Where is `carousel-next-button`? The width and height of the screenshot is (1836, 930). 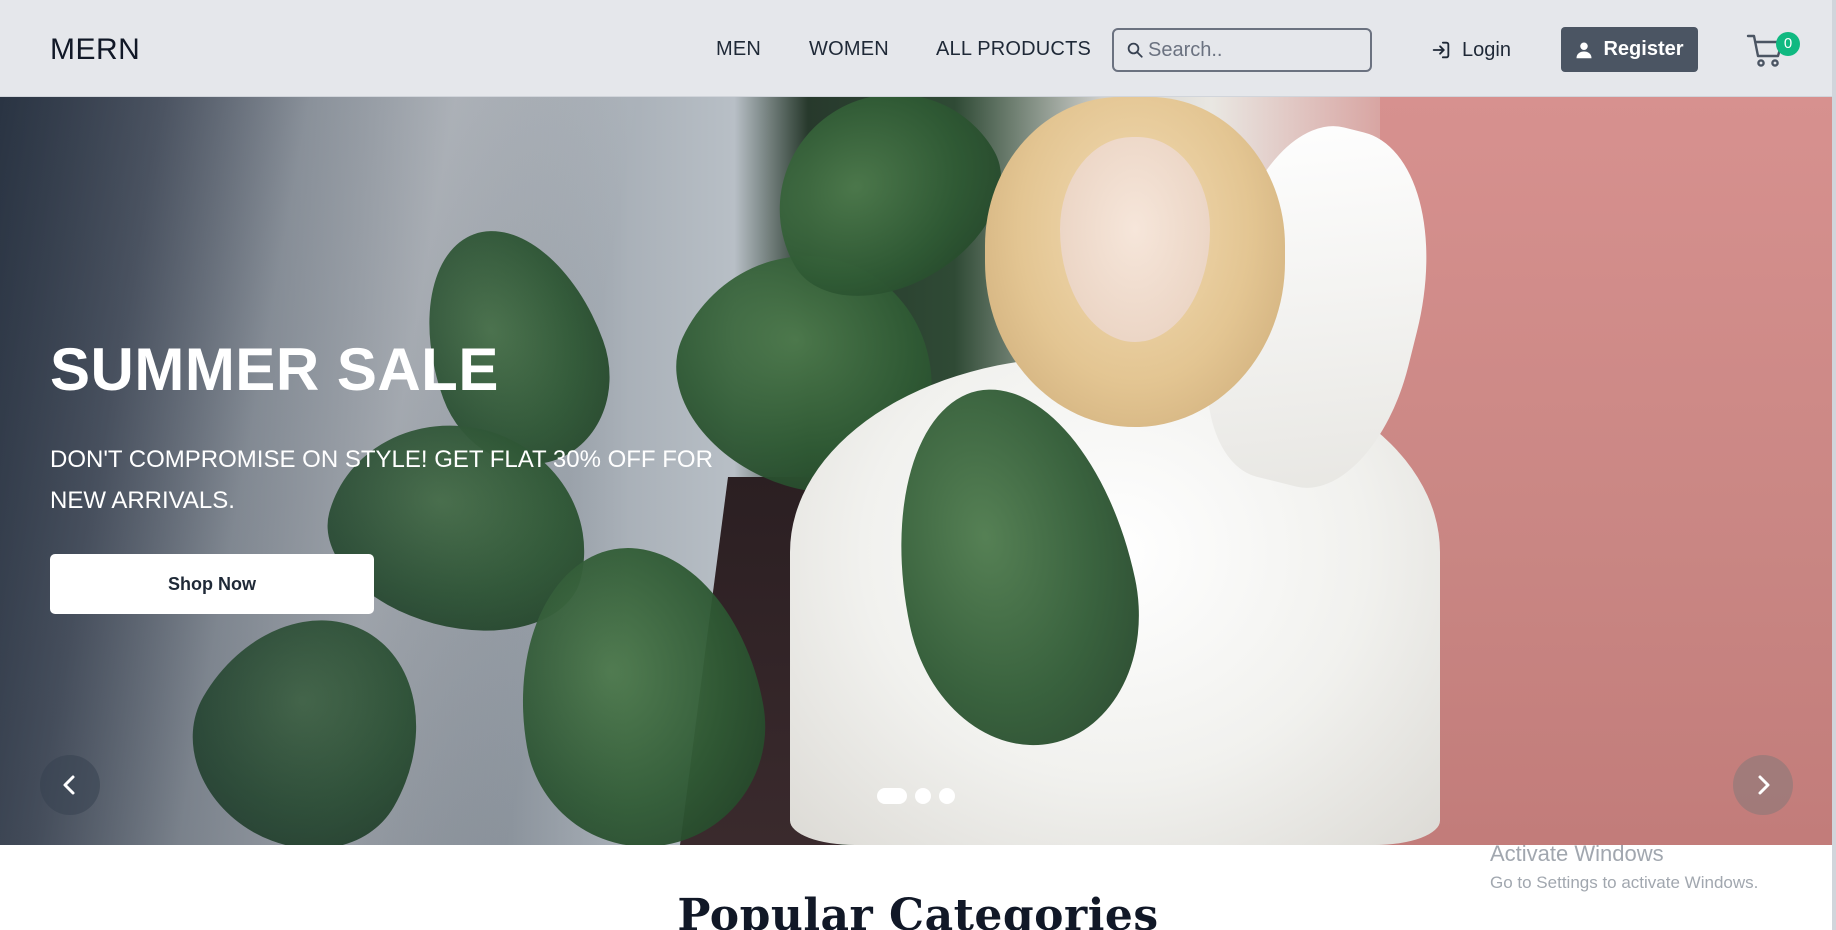
carousel-next-button is located at coordinates (1763, 785).